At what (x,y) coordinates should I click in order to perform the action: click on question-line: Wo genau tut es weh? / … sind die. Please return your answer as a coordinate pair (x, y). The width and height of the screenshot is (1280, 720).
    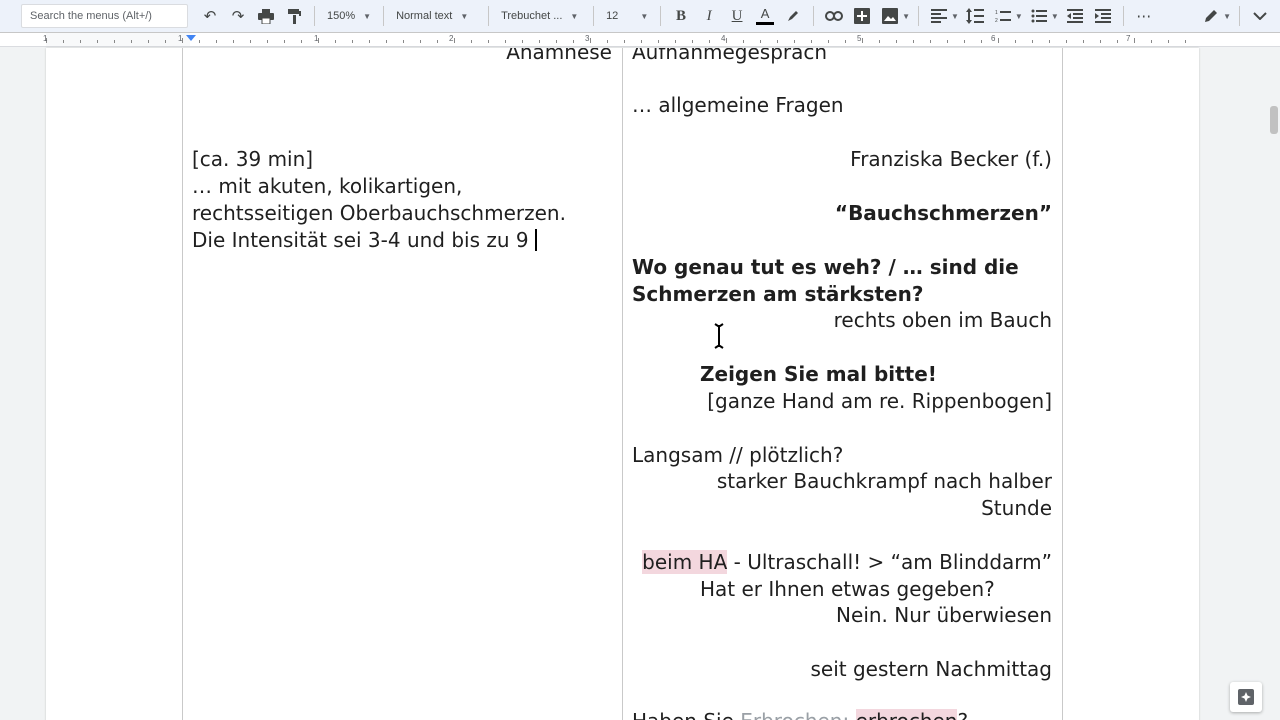
    Looking at the image, I should click on (825, 267).